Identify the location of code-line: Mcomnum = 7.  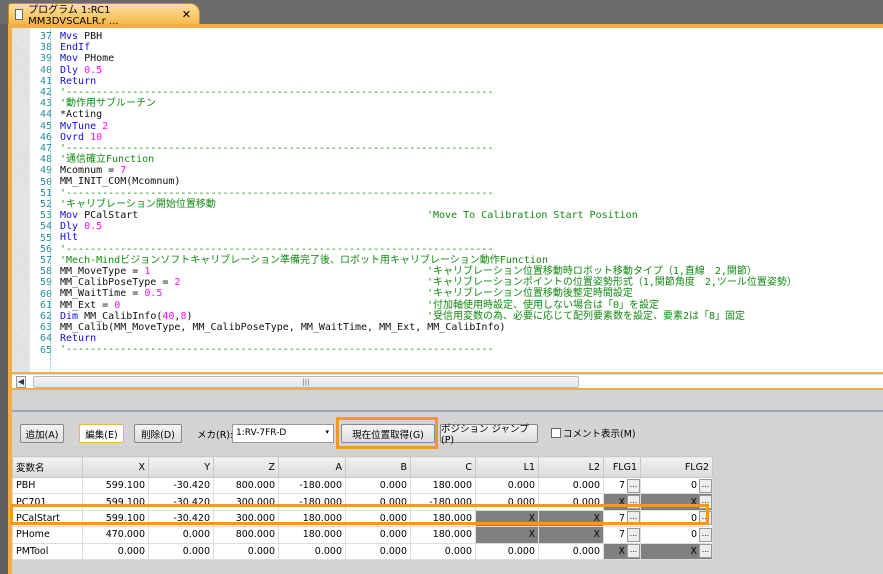
(304, 170).